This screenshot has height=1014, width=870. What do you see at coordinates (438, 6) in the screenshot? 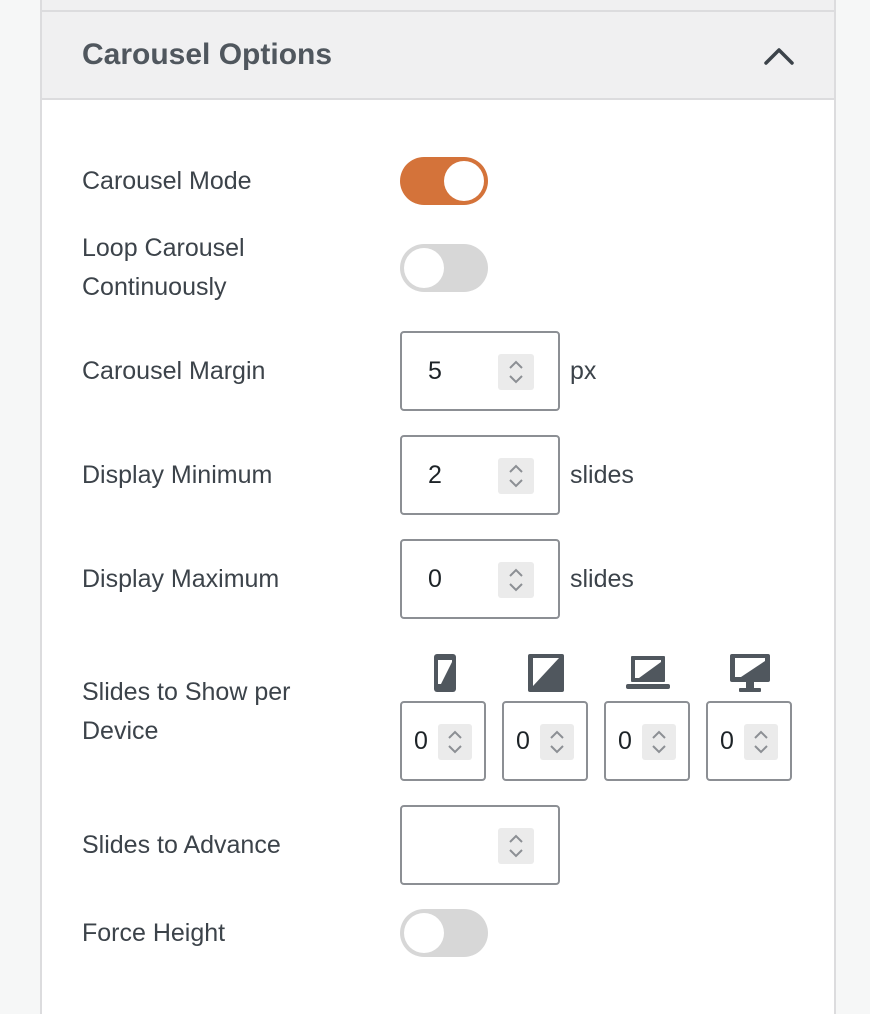
I see `previous-panel-edge` at bounding box center [438, 6].